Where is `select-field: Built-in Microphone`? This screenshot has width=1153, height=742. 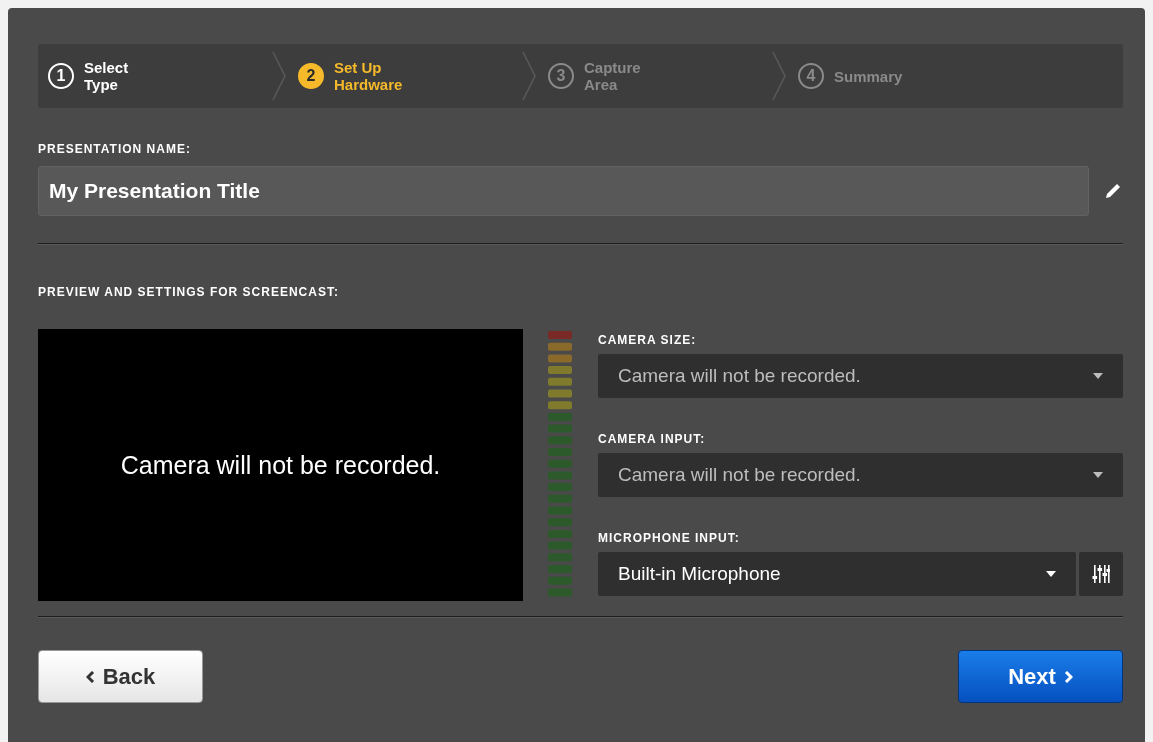
select-field: Built-in Microphone is located at coordinates (837, 574).